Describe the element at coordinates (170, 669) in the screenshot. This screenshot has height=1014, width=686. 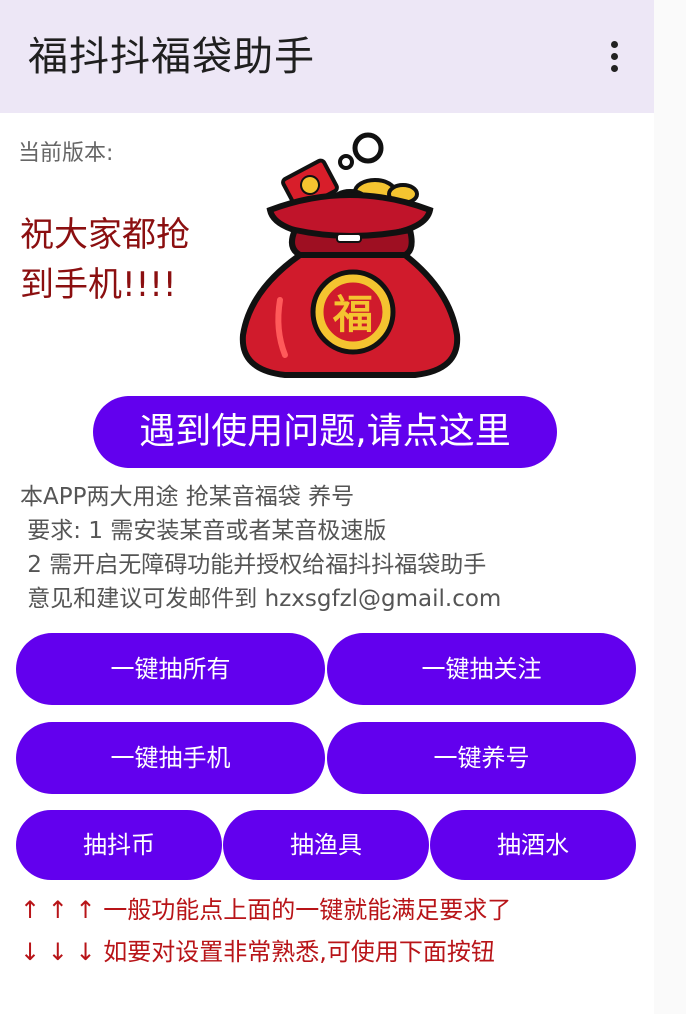
I see `grab-all-button: 一键抽所有` at that location.